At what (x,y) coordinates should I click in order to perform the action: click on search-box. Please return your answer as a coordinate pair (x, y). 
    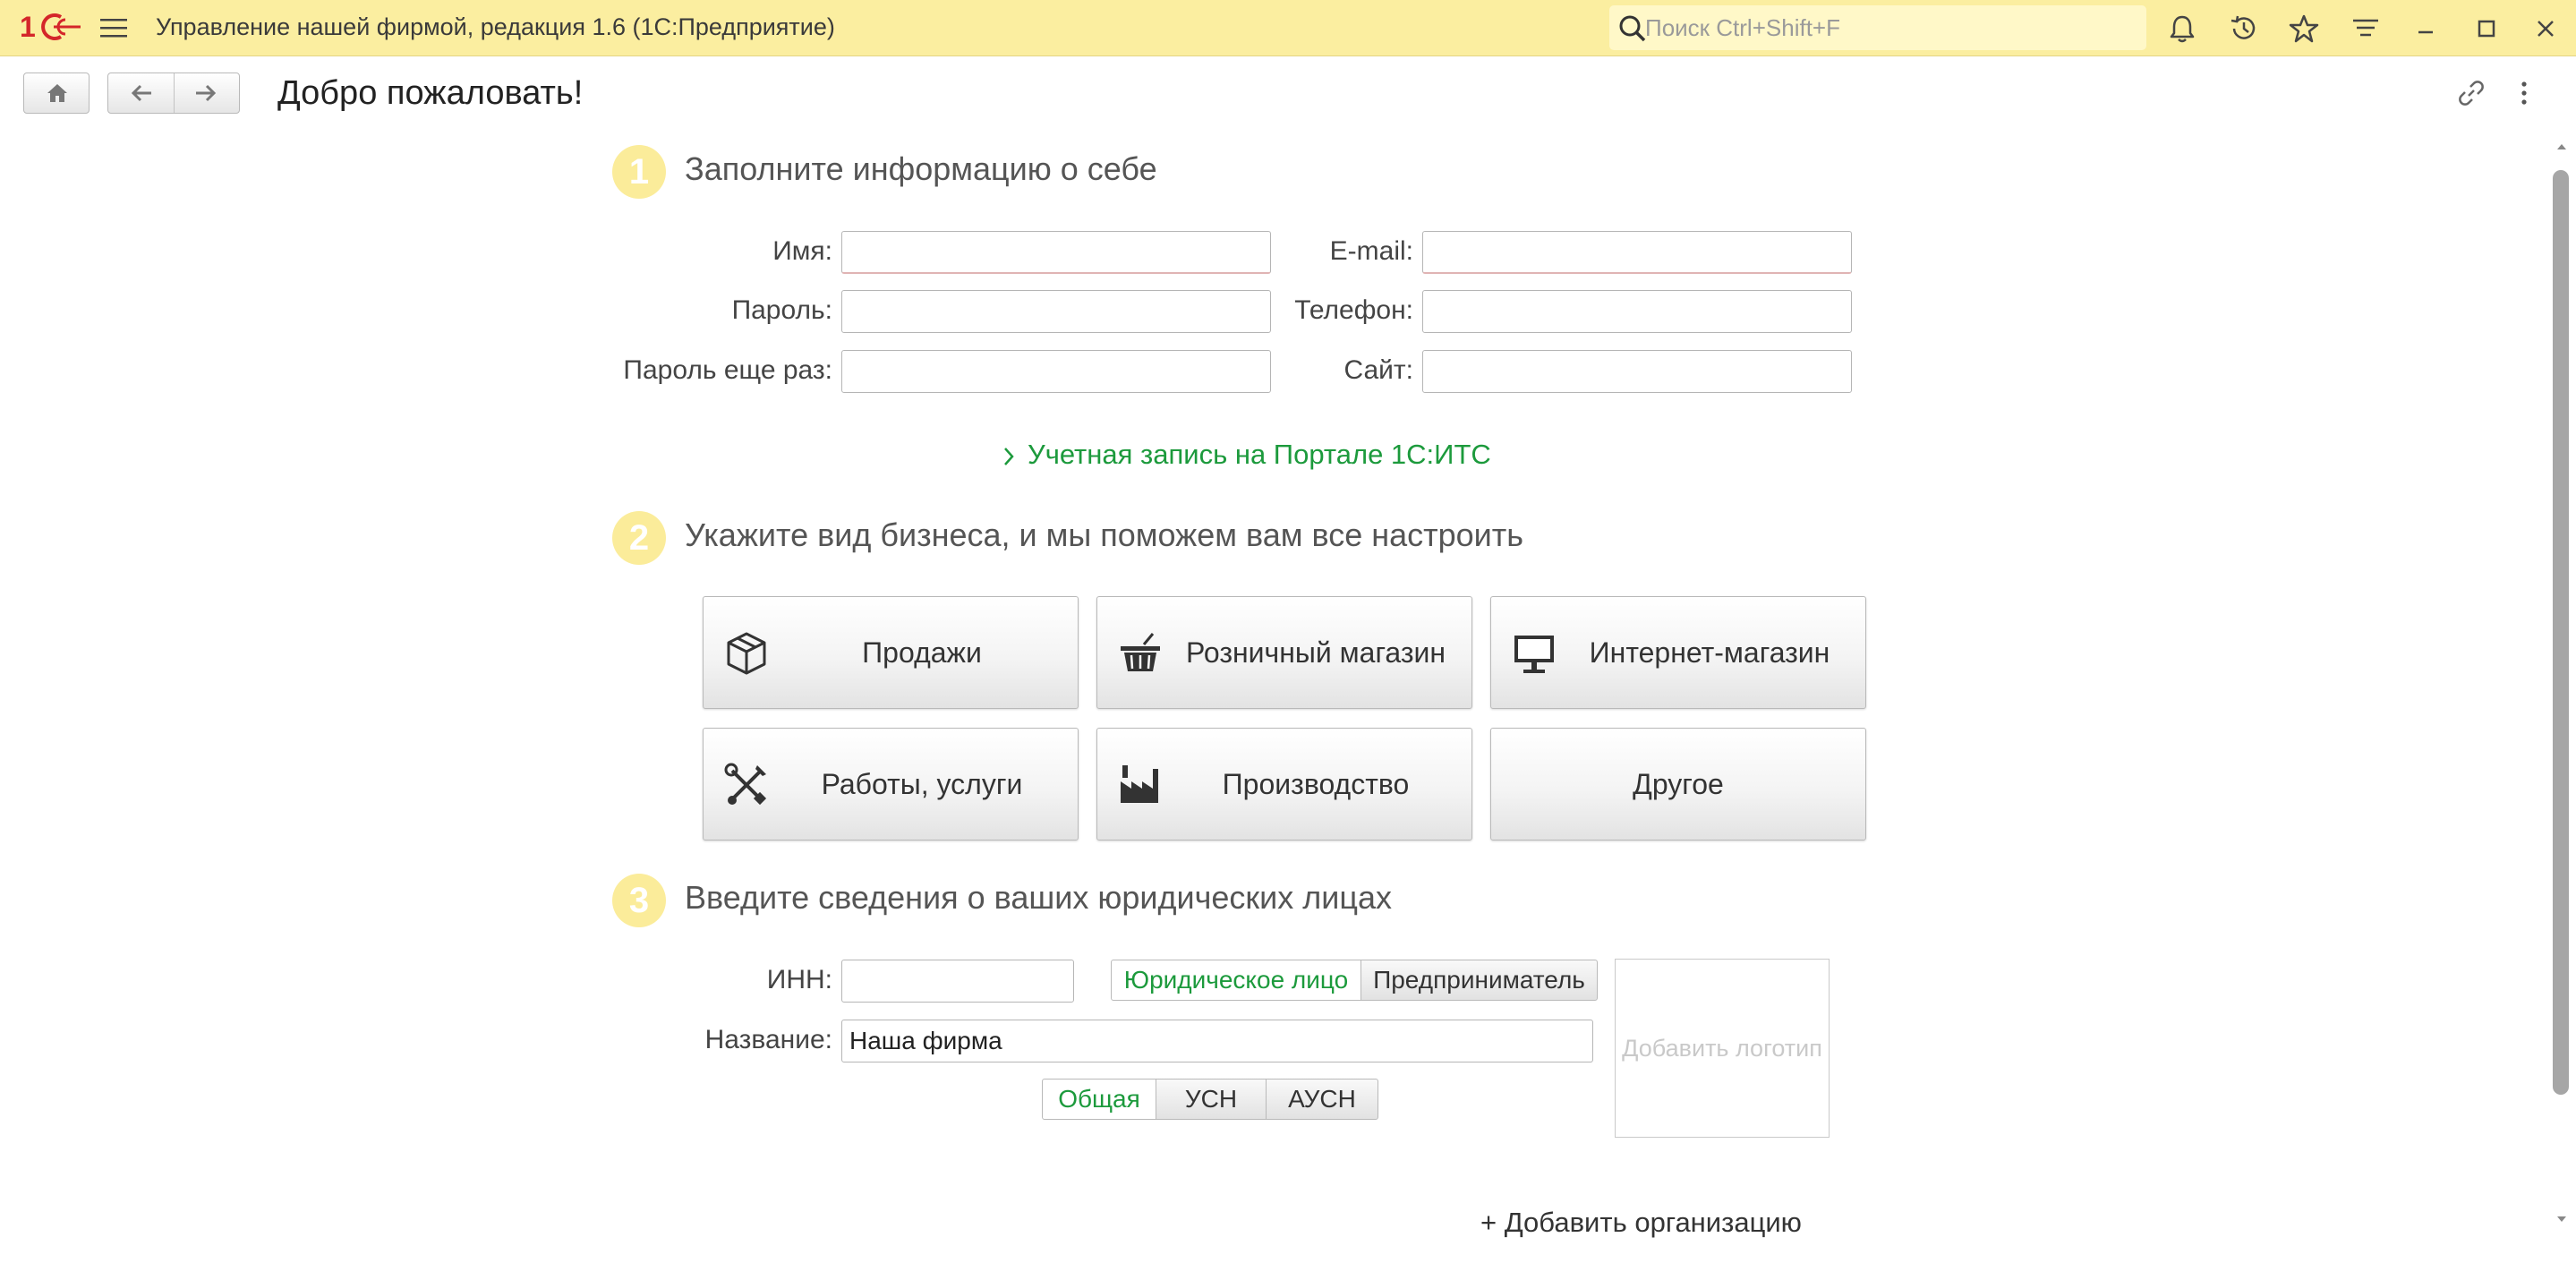
    Looking at the image, I should click on (1877, 28).